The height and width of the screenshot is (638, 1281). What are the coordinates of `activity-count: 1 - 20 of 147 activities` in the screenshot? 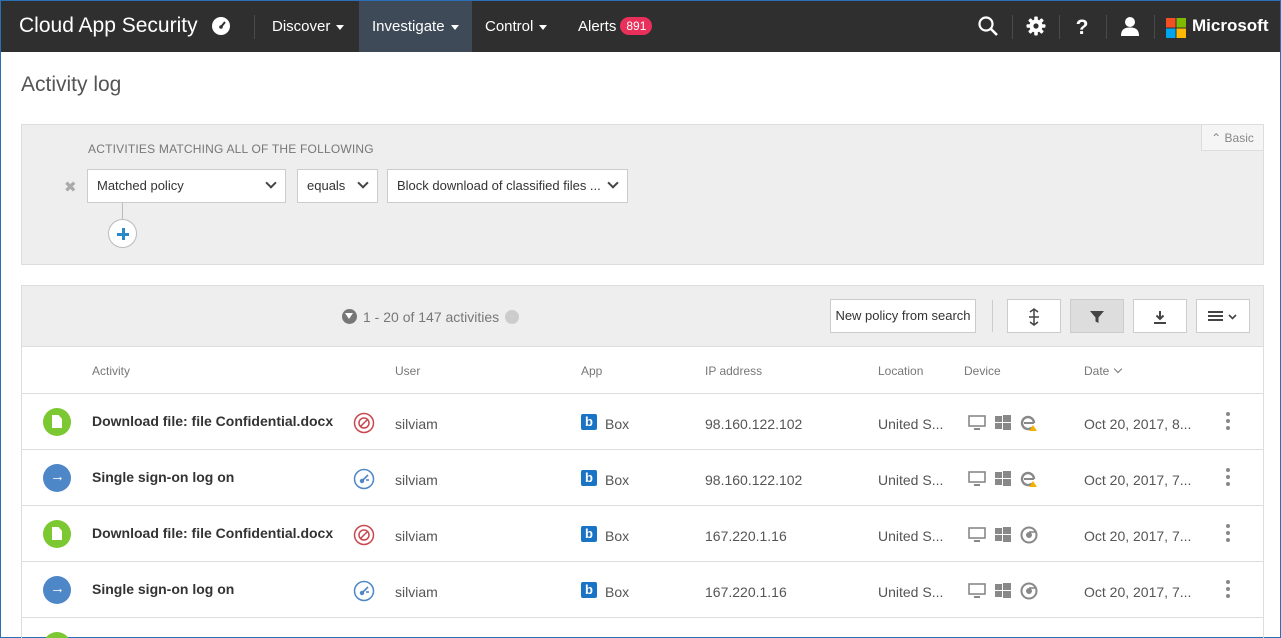 It's located at (431, 317).